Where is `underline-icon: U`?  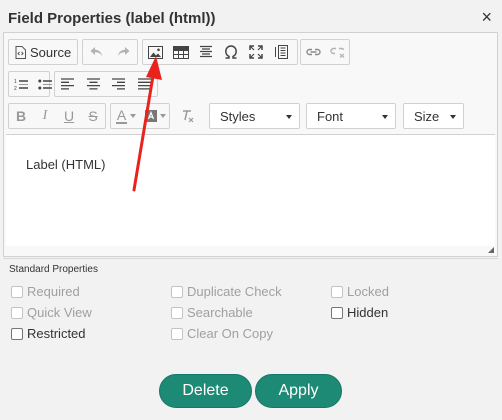 underline-icon: U is located at coordinates (69, 116).